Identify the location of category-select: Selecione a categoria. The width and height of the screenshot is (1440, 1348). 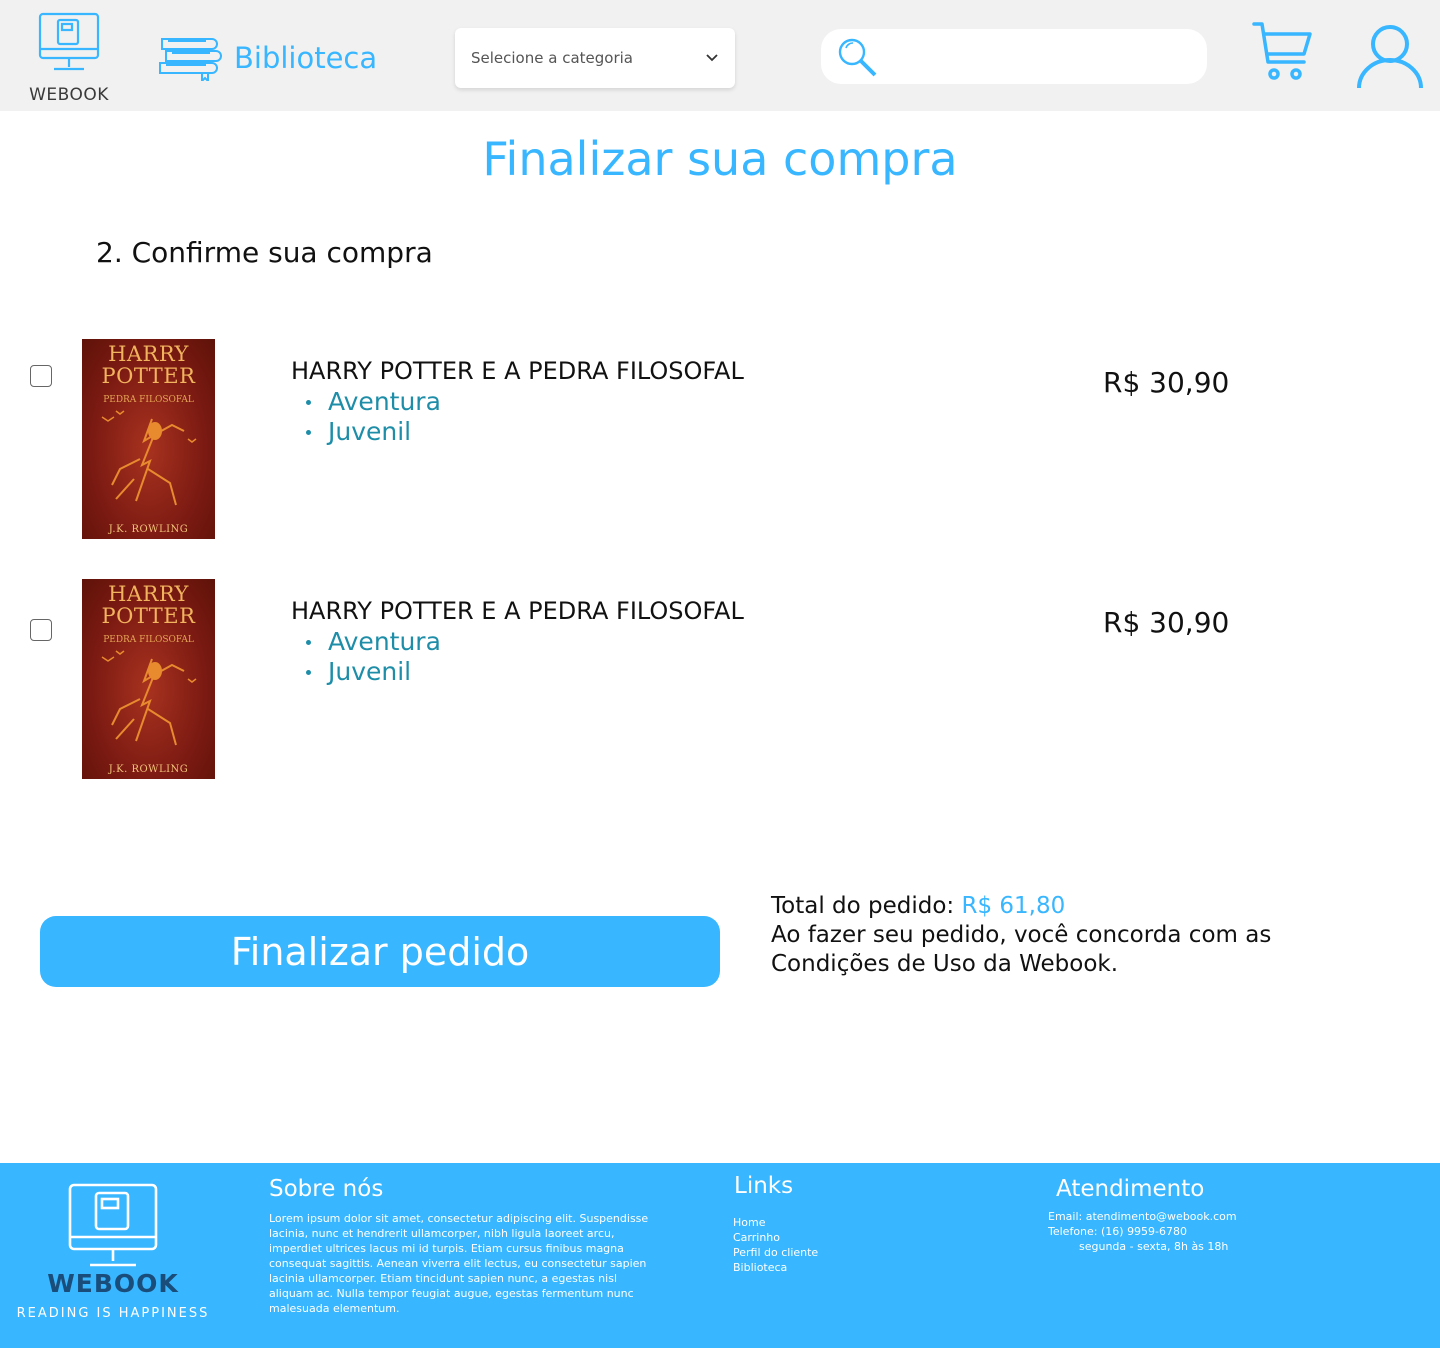
(595, 58).